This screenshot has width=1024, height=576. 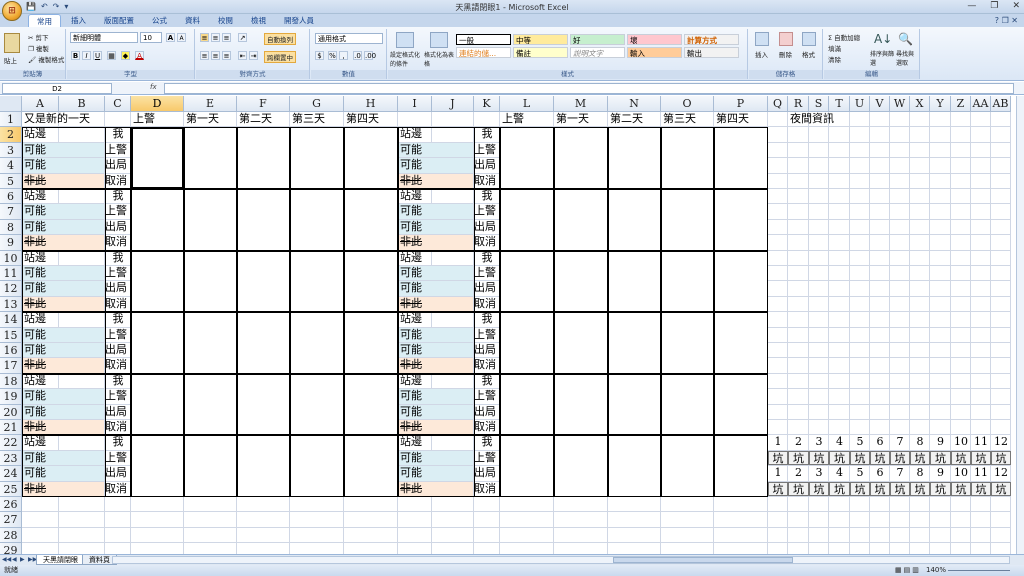 I want to click on format-as-table-button: 格式化為表格, so click(x=439, y=59).